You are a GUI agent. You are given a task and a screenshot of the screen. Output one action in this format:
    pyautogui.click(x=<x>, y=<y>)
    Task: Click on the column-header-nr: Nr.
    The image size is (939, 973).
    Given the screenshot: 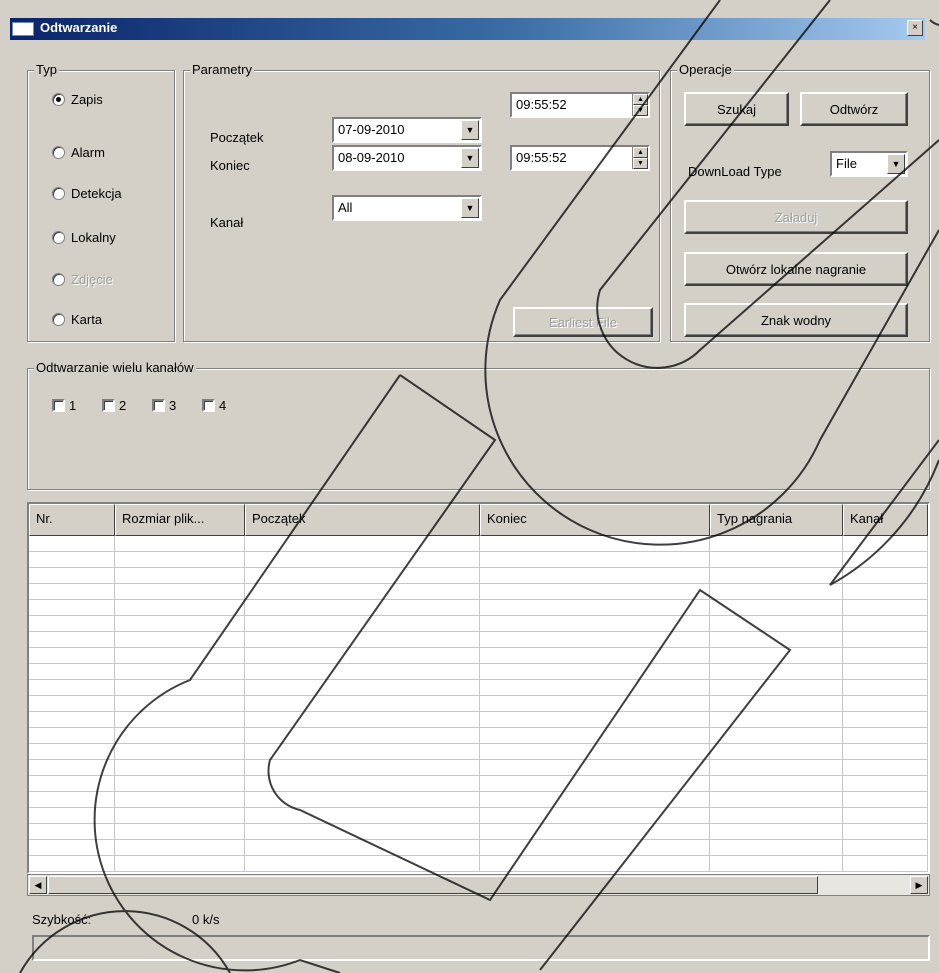 What is the action you would take?
    pyautogui.click(x=72, y=520)
    